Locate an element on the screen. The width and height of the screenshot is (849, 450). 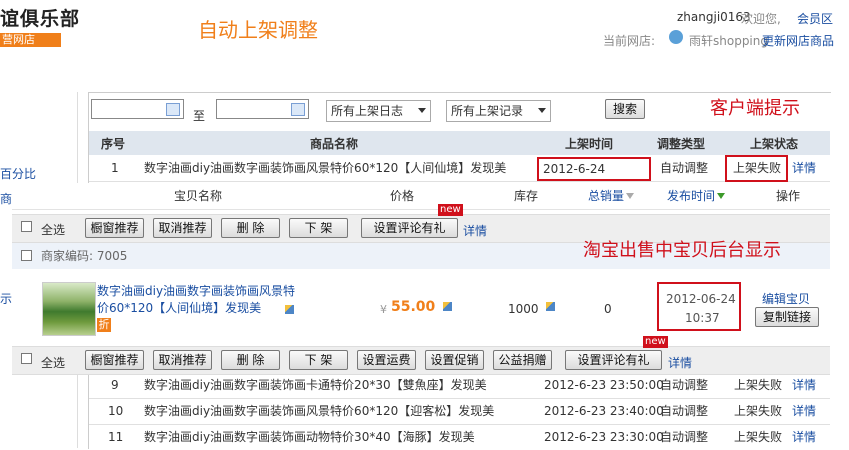
panel-header: 宝贝名称 价格 库存 总销量 发布时间 操作 is located at coordinates (421, 196).